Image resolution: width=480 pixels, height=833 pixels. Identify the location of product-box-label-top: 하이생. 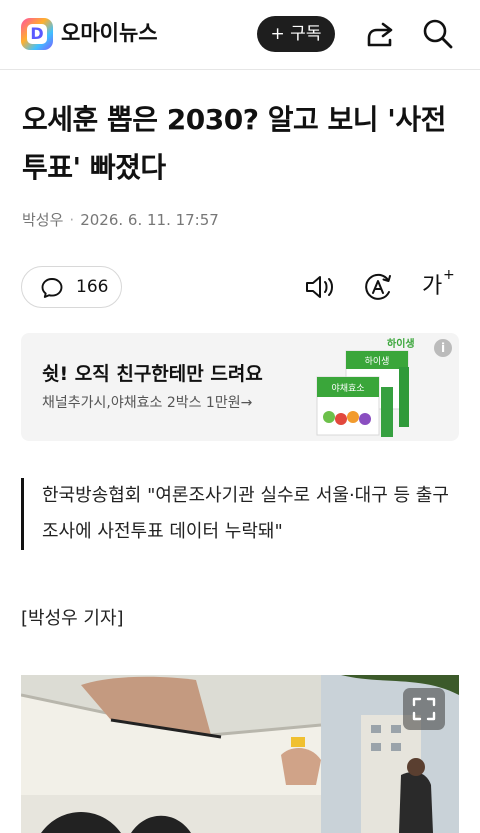
(377, 361).